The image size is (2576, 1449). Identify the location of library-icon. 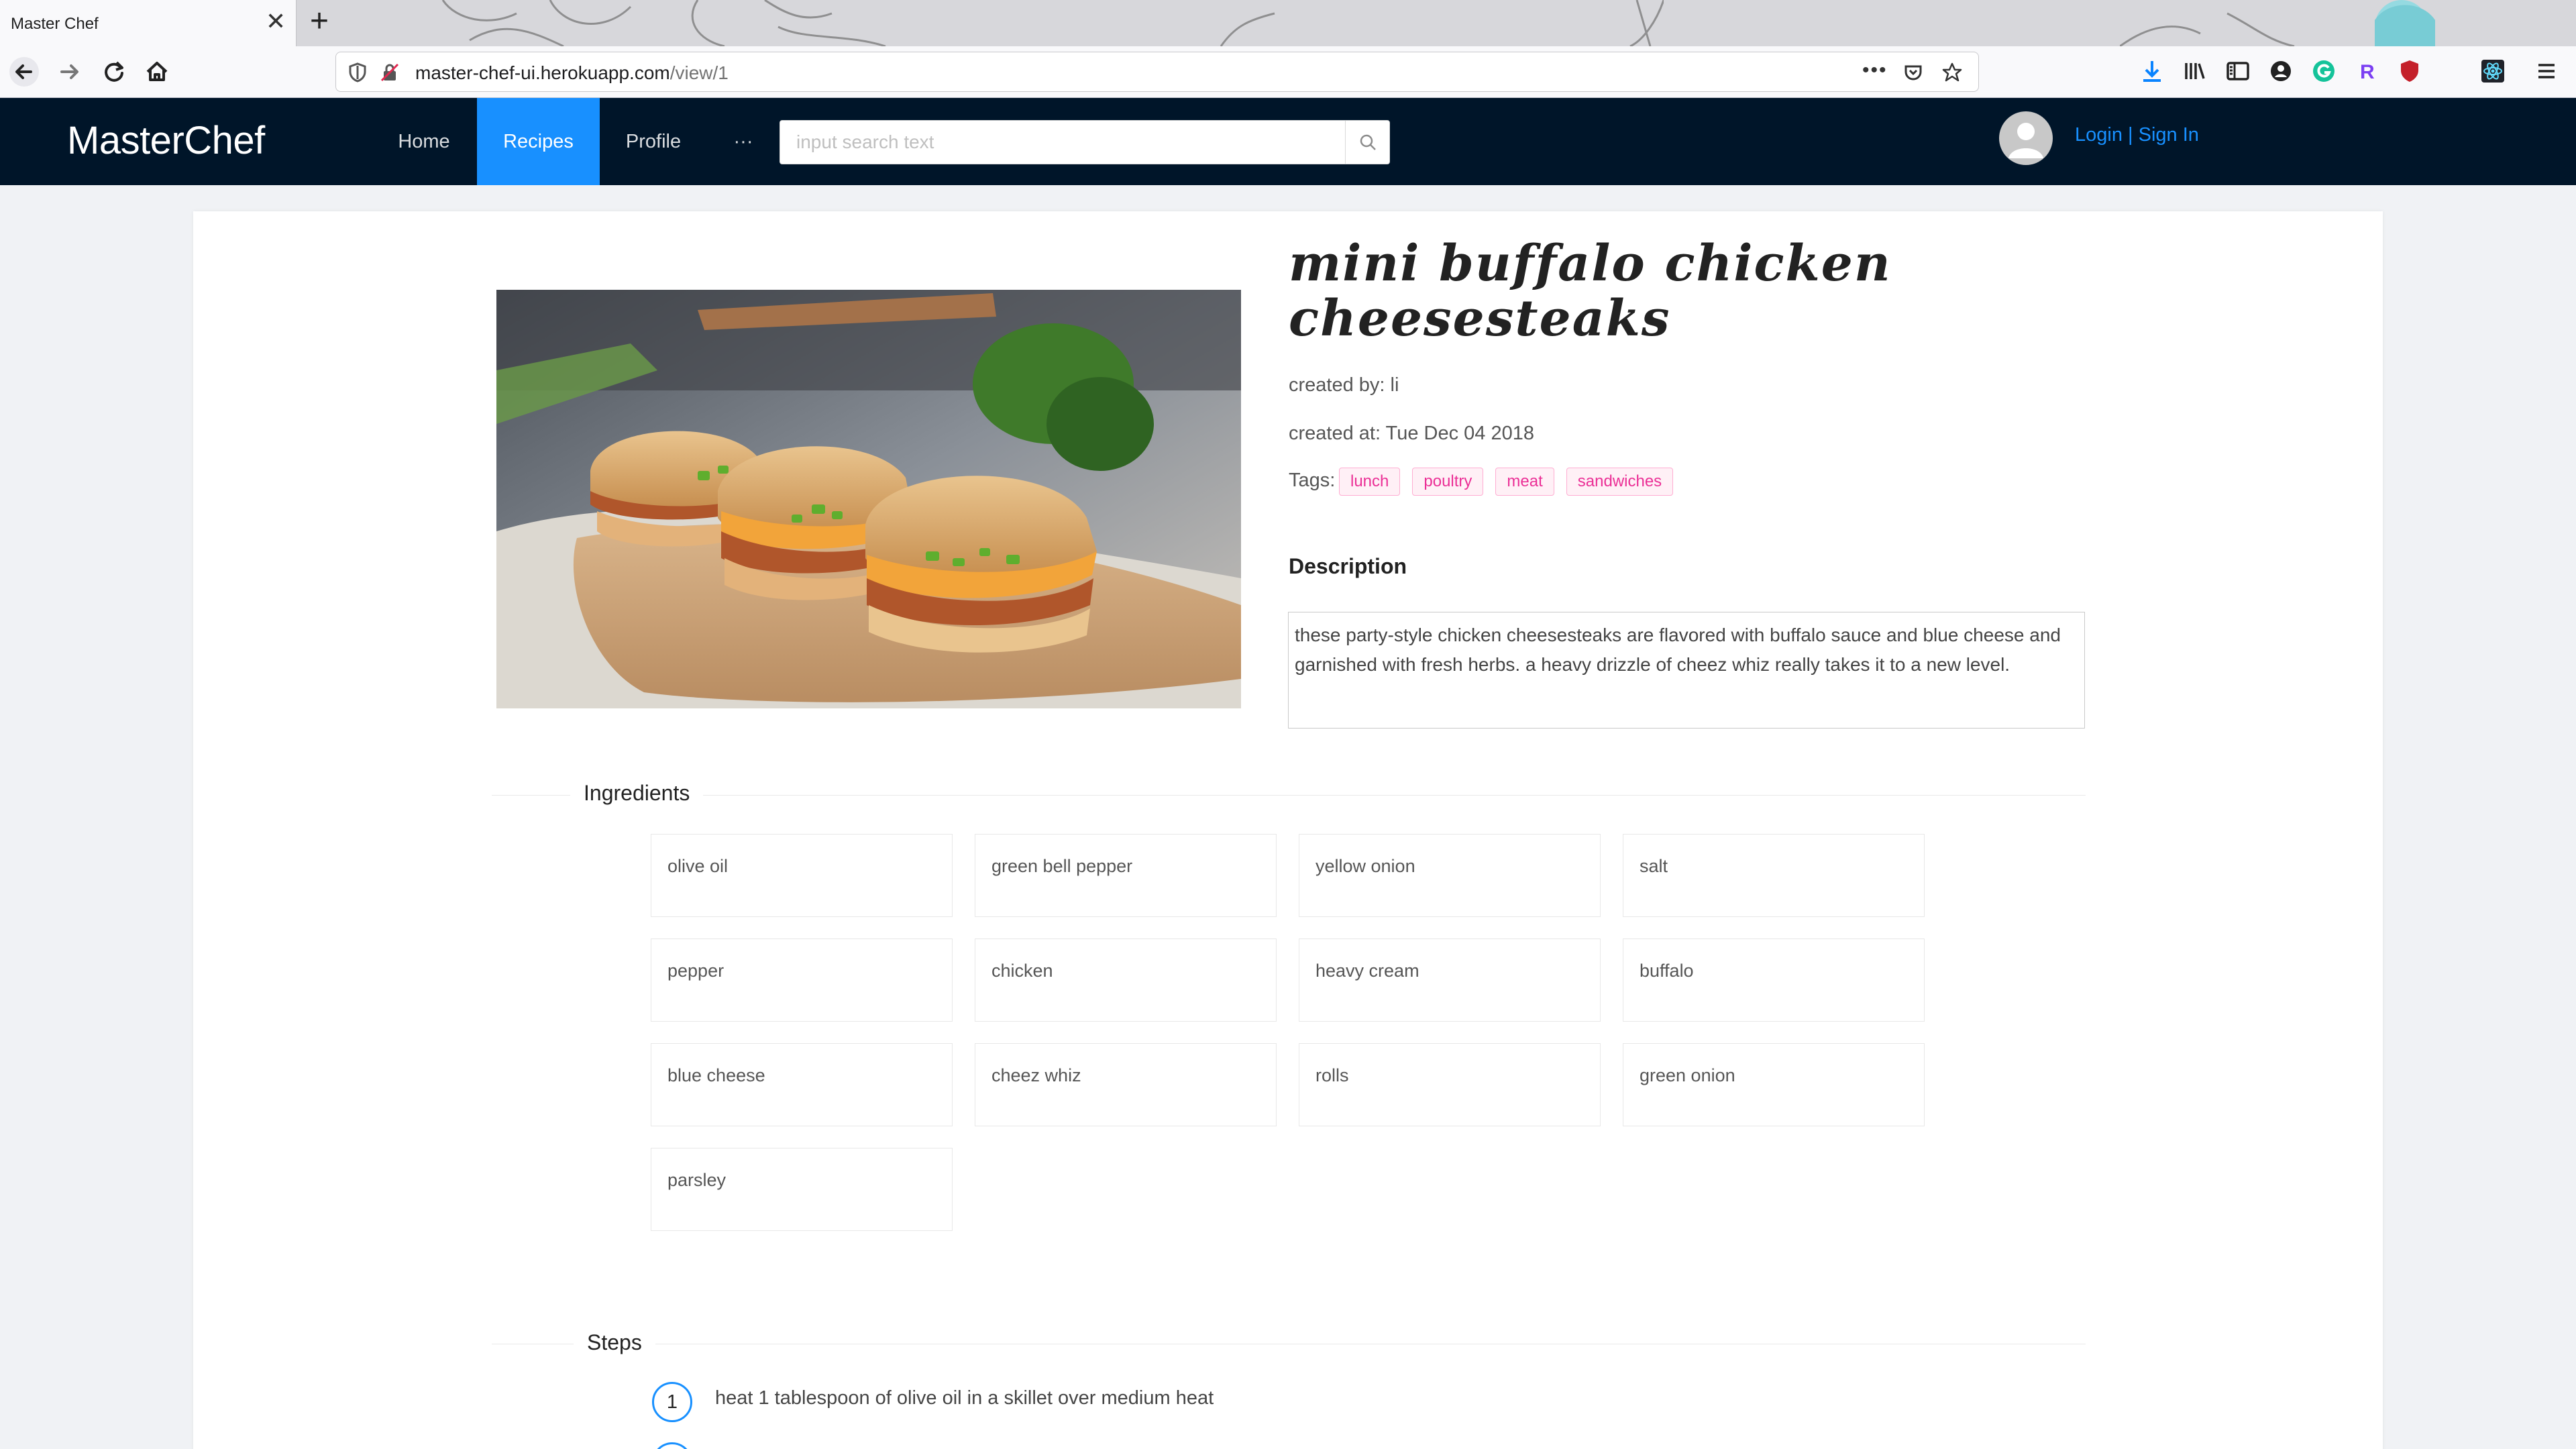
(2195, 71).